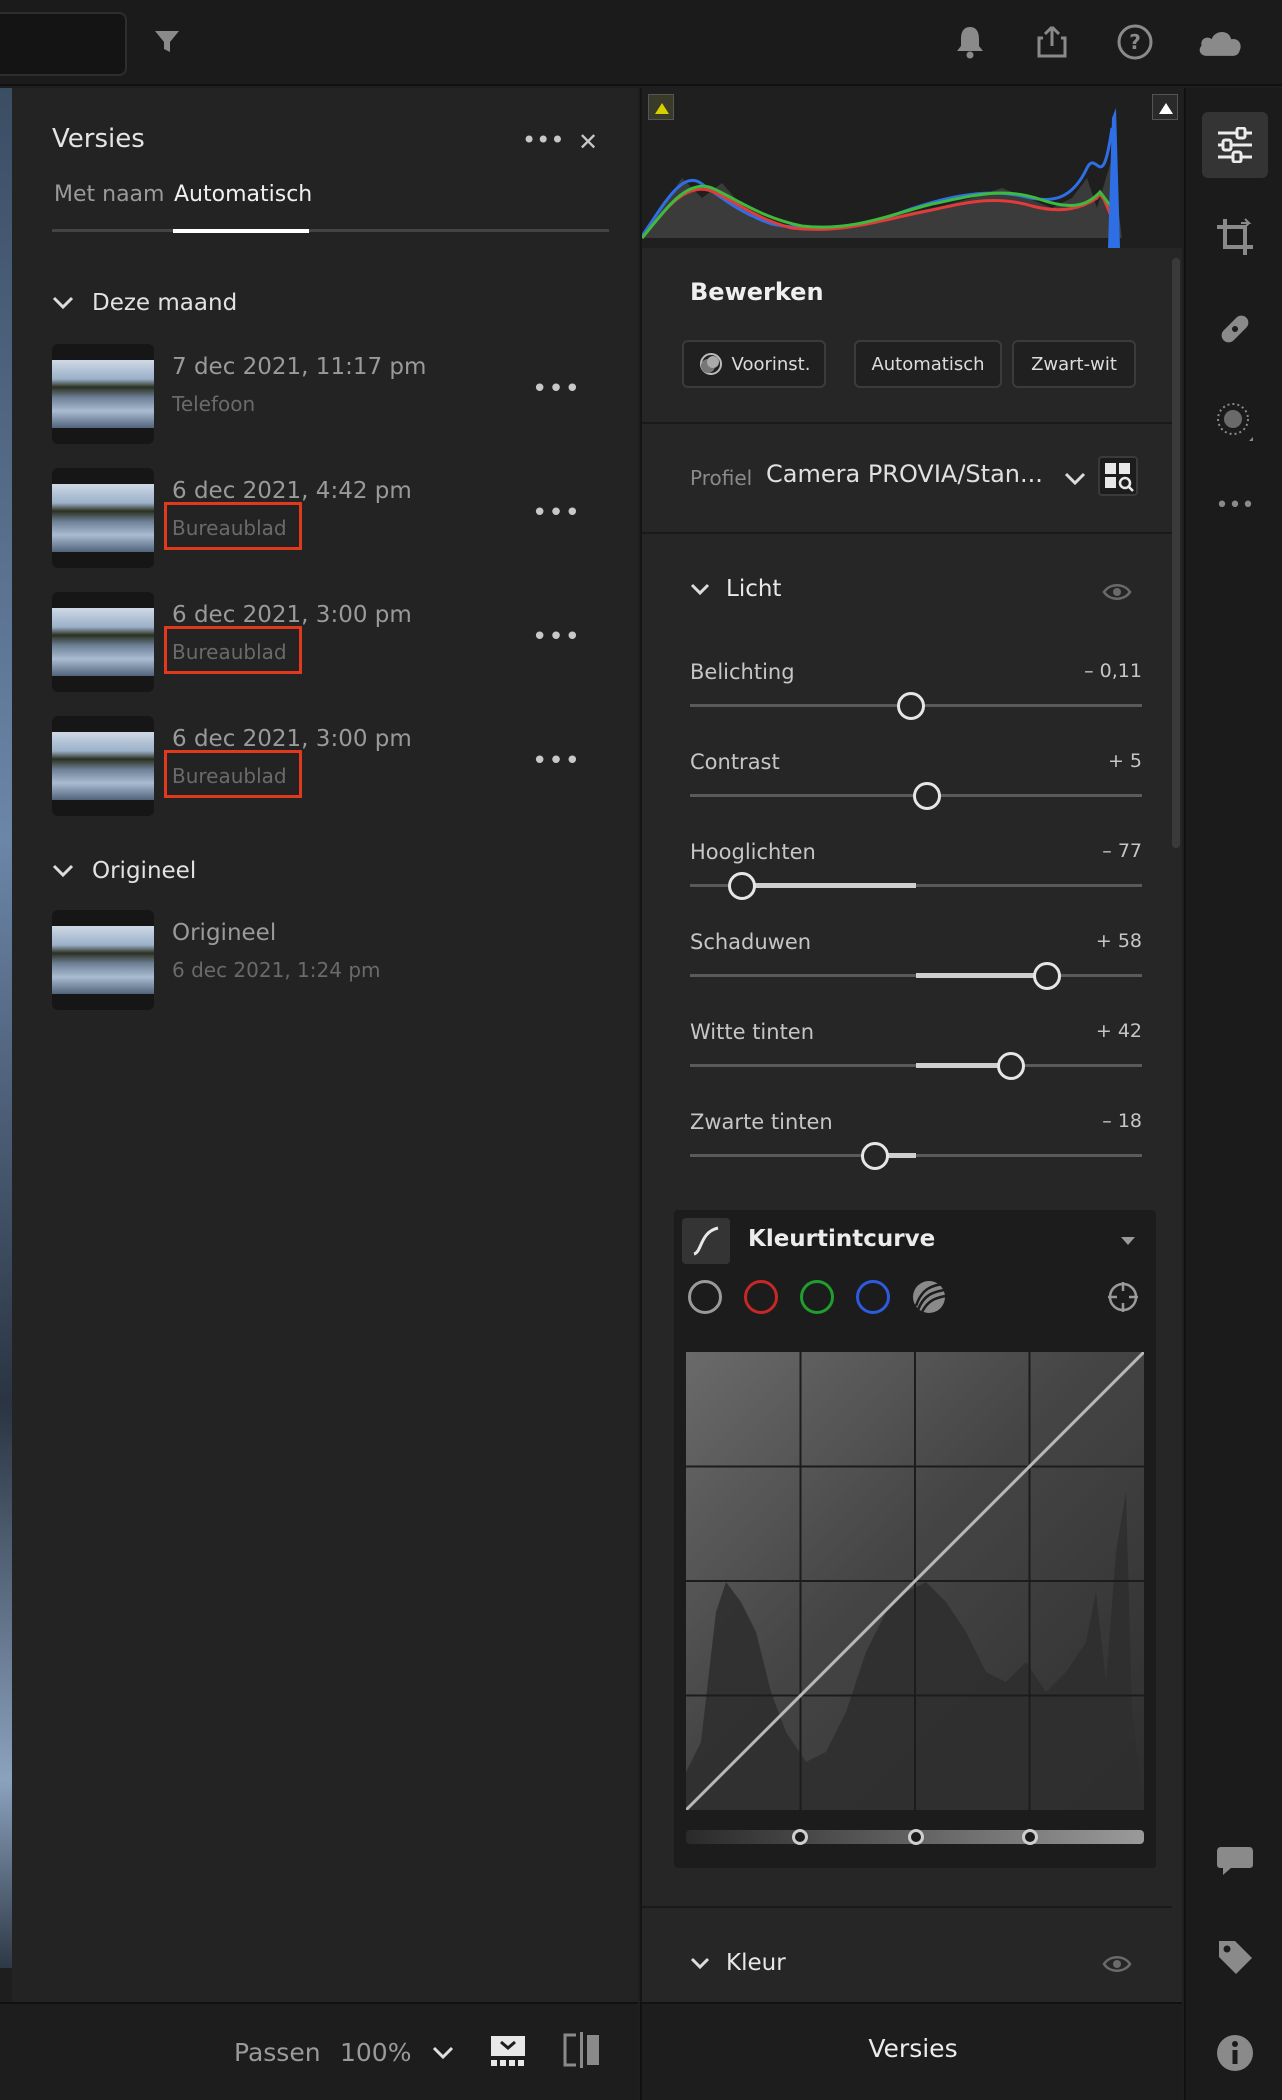 The image size is (1282, 2100). What do you see at coordinates (1235, 145) in the screenshot?
I see `edit-sliders-icon` at bounding box center [1235, 145].